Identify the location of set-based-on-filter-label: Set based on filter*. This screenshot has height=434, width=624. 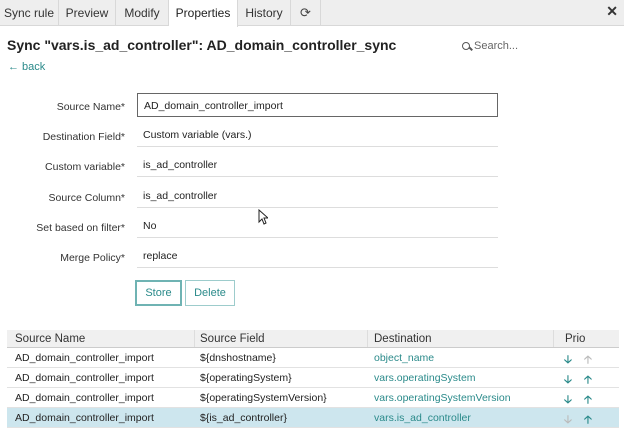
(80, 228).